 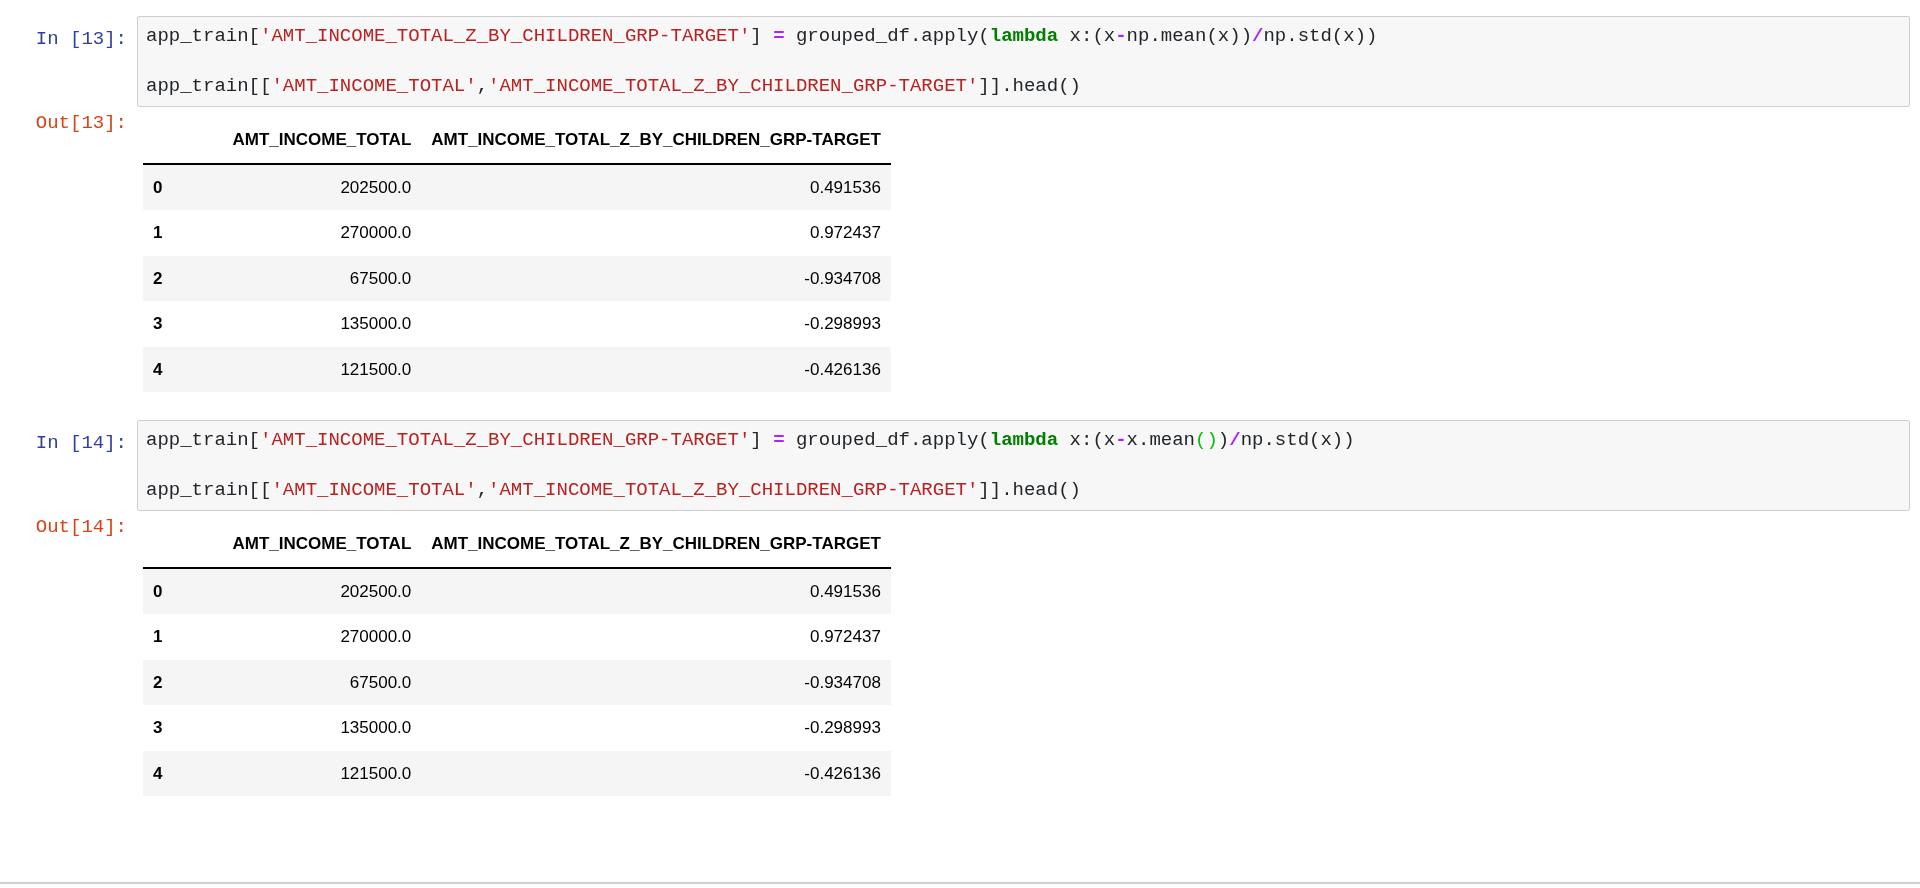 What do you see at coordinates (81, 39) in the screenshot?
I see `input-prompt: In [13]:` at bounding box center [81, 39].